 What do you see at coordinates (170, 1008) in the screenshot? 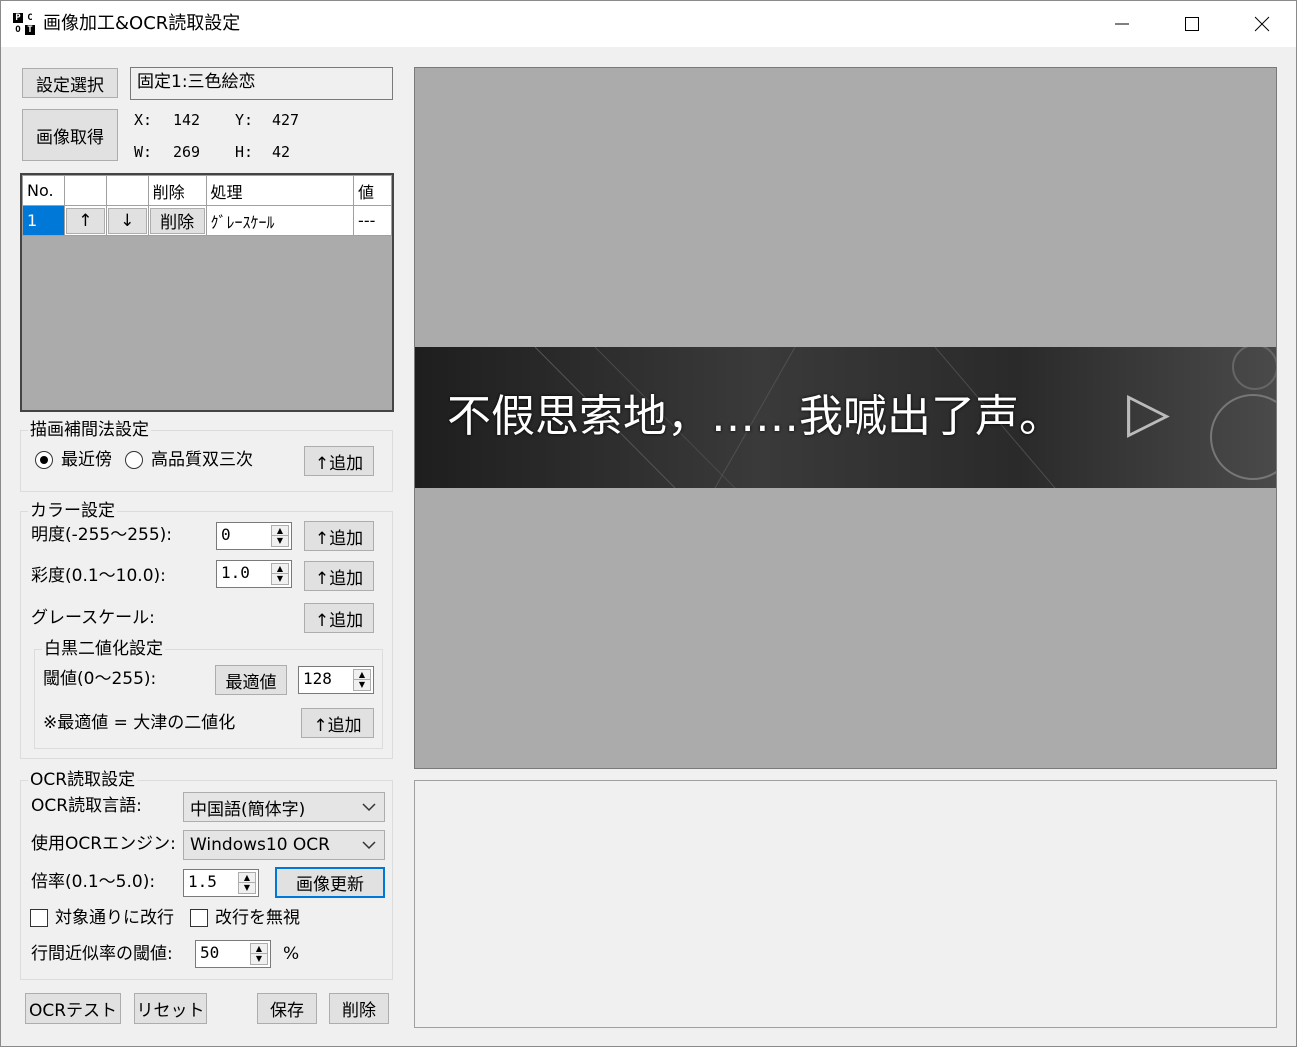
I see `reset-button: リセット` at bounding box center [170, 1008].